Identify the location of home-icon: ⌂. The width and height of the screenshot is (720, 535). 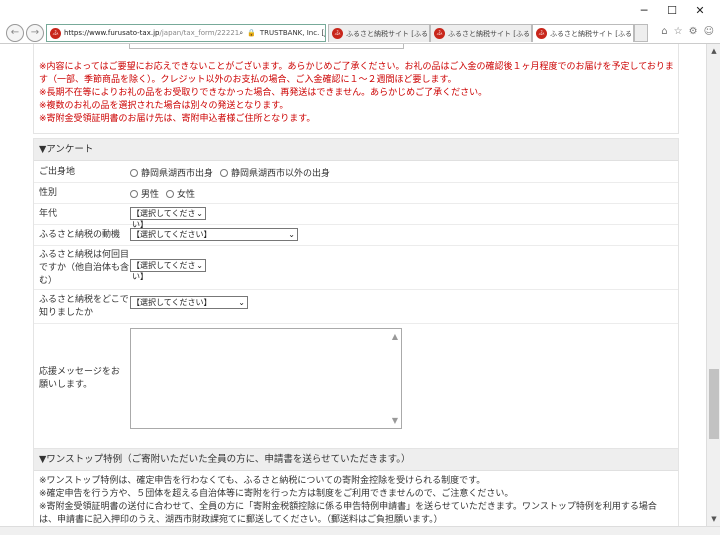
(664, 31).